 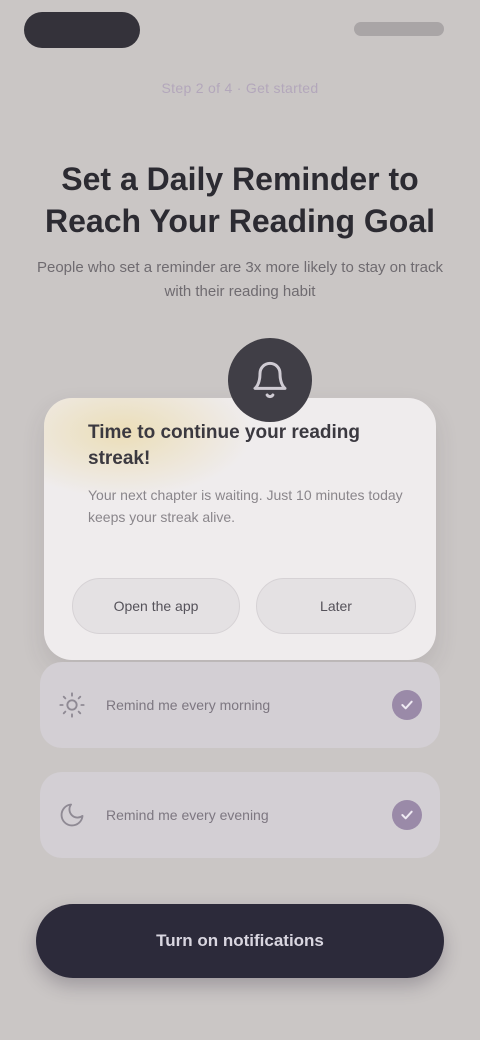 What do you see at coordinates (240, 32) in the screenshot?
I see `status-bar` at bounding box center [240, 32].